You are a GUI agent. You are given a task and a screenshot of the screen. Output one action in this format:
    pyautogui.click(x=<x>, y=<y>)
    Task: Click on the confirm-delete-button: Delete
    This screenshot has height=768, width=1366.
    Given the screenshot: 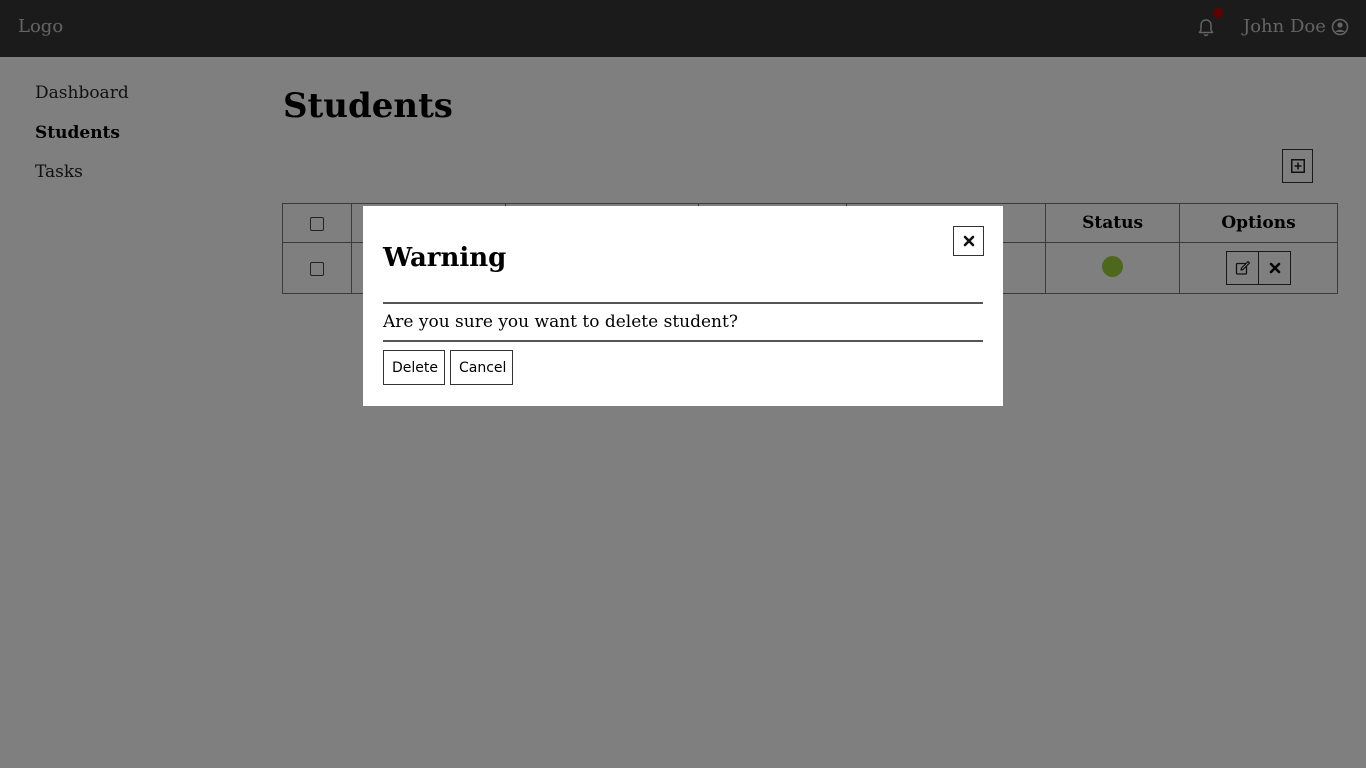 What is the action you would take?
    pyautogui.click(x=414, y=367)
    